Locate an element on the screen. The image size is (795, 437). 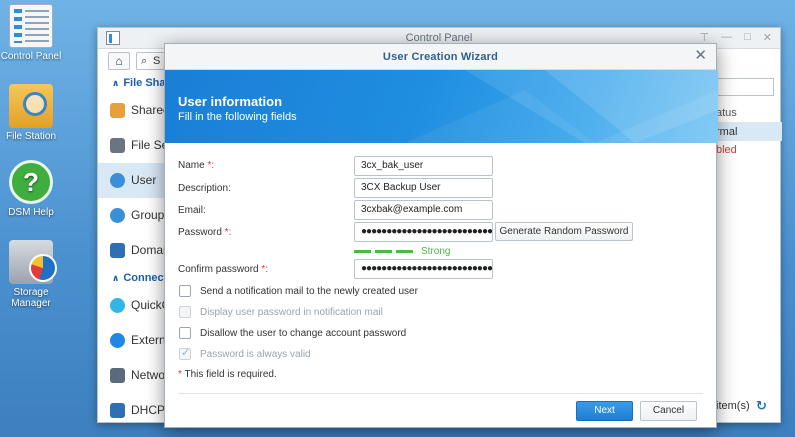
wizard-subheading: Fill in the following fields is located at coordinates (237, 117).